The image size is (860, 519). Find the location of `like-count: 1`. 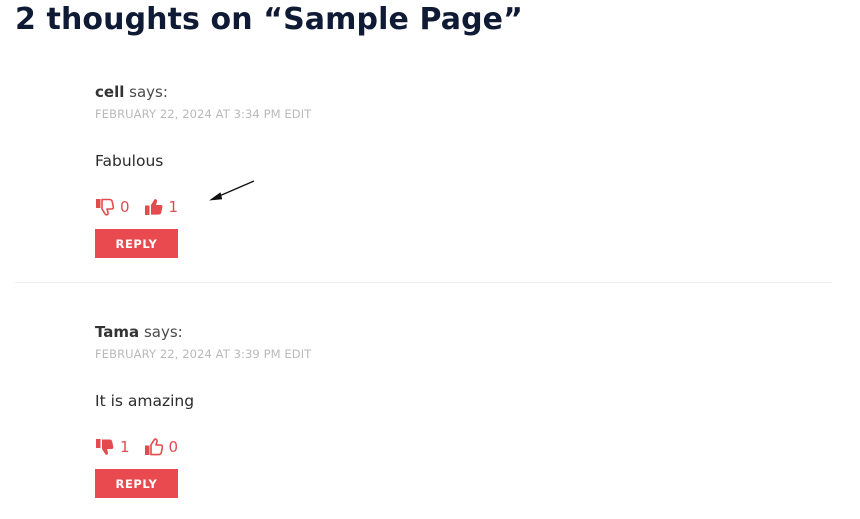

like-count: 1 is located at coordinates (173, 207).